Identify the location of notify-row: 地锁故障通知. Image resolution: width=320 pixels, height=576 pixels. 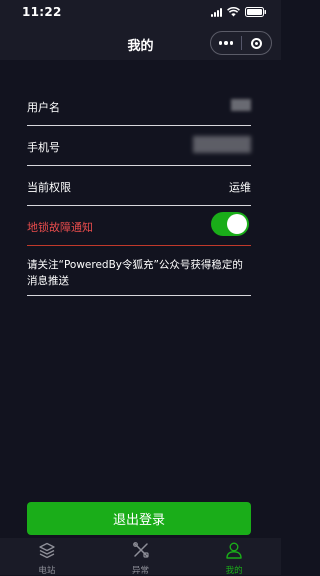
(139, 226).